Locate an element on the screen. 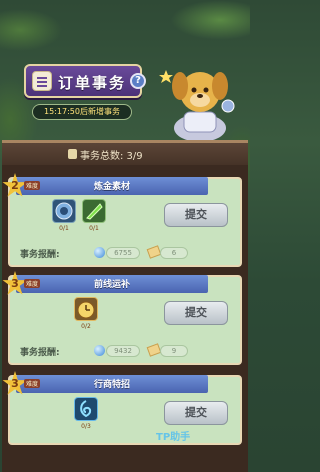 The width and height of the screenshot is (320, 472). task-name-ribbon: 行商特招 is located at coordinates (112, 384).